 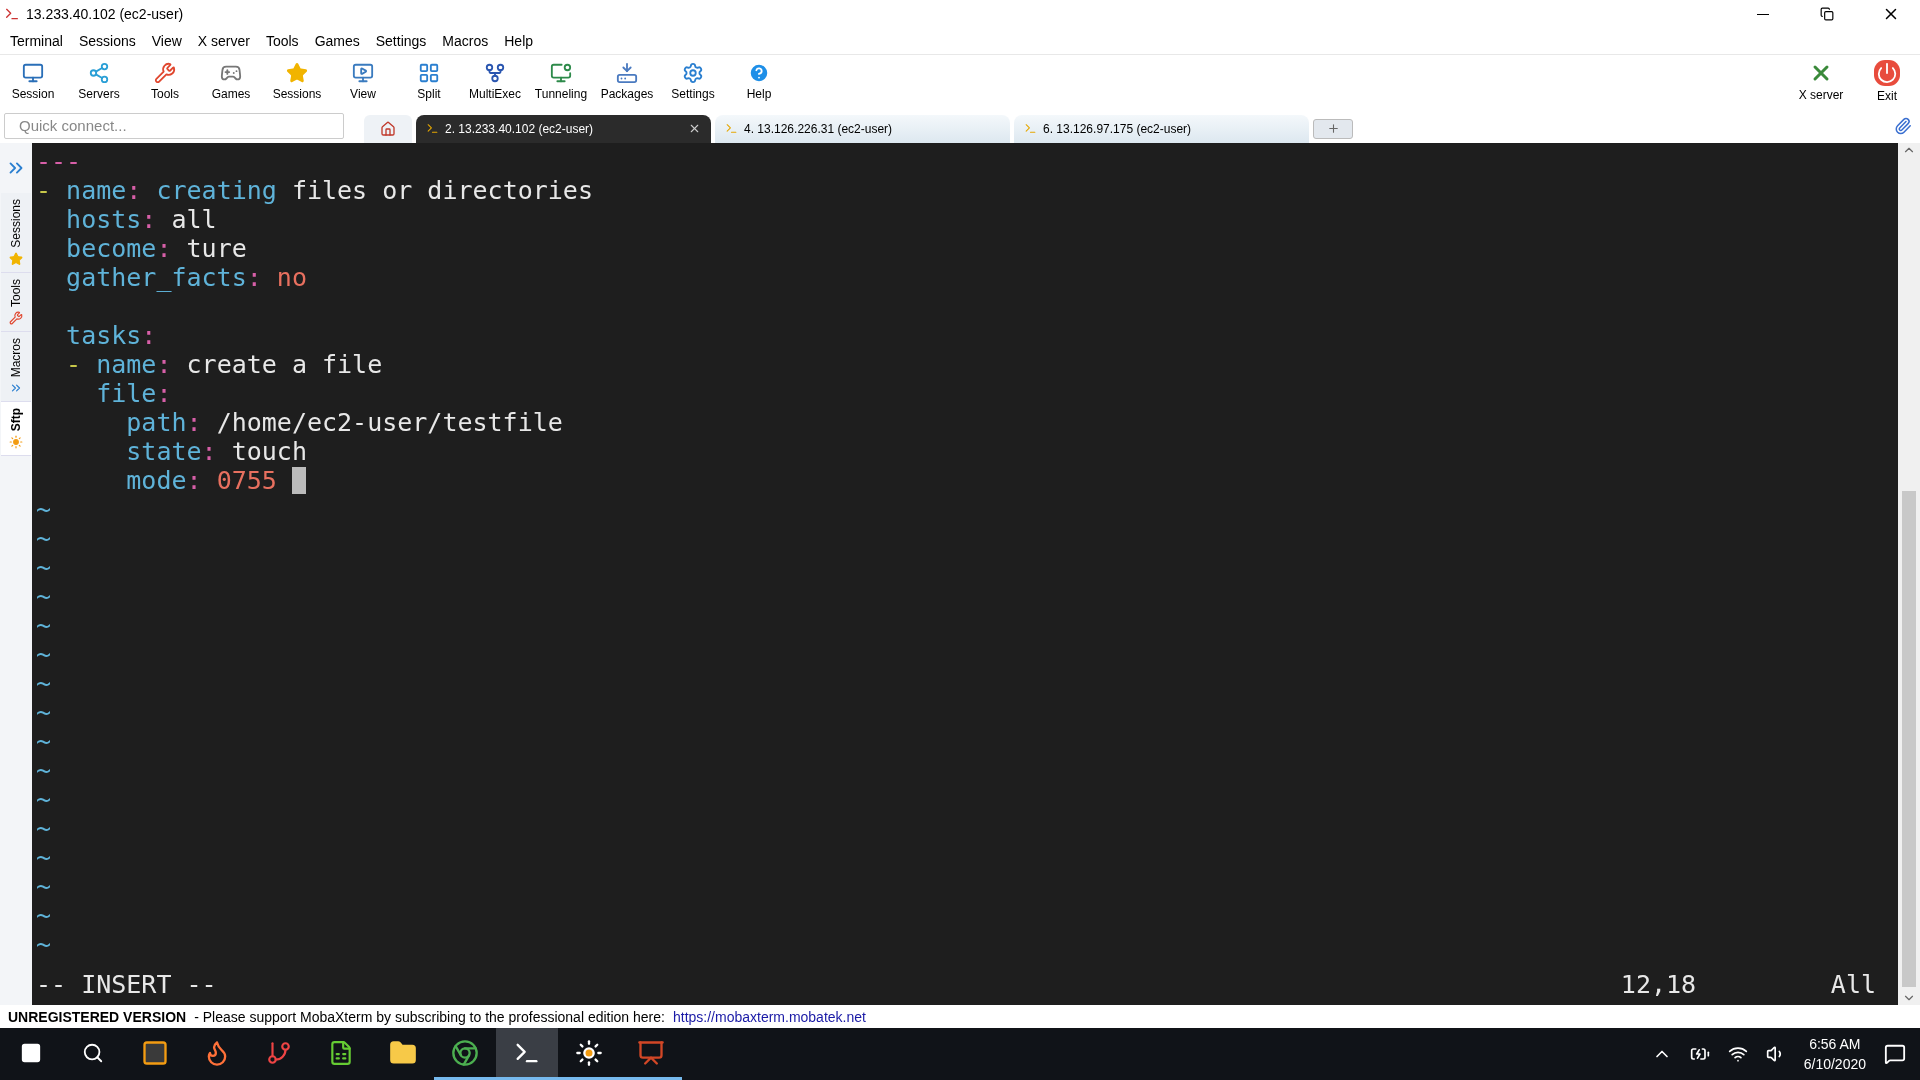 I want to click on menu-item: Macros, so click(x=465, y=41).